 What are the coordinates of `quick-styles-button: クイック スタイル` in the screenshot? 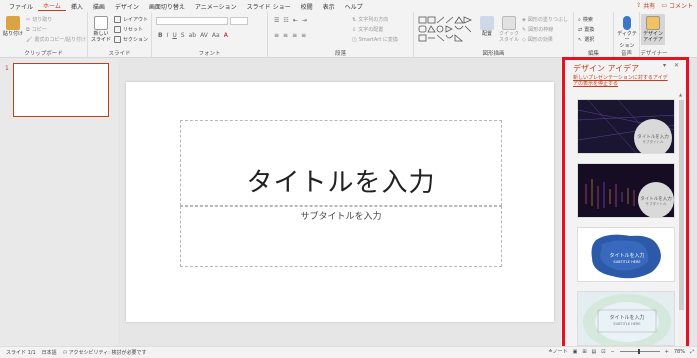 It's located at (509, 29).